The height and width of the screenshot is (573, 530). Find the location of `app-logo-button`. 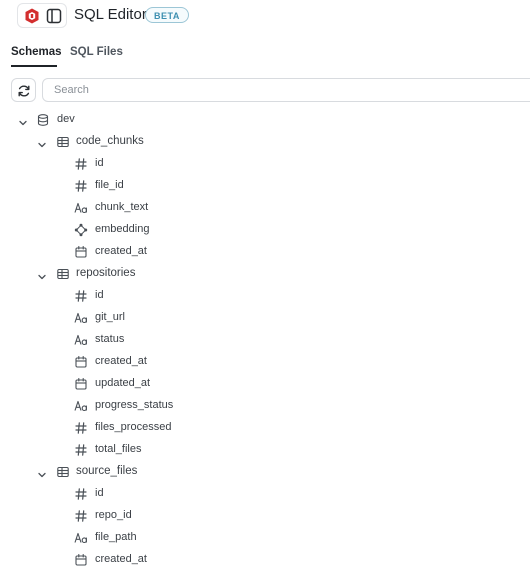

app-logo-button is located at coordinates (42, 15).